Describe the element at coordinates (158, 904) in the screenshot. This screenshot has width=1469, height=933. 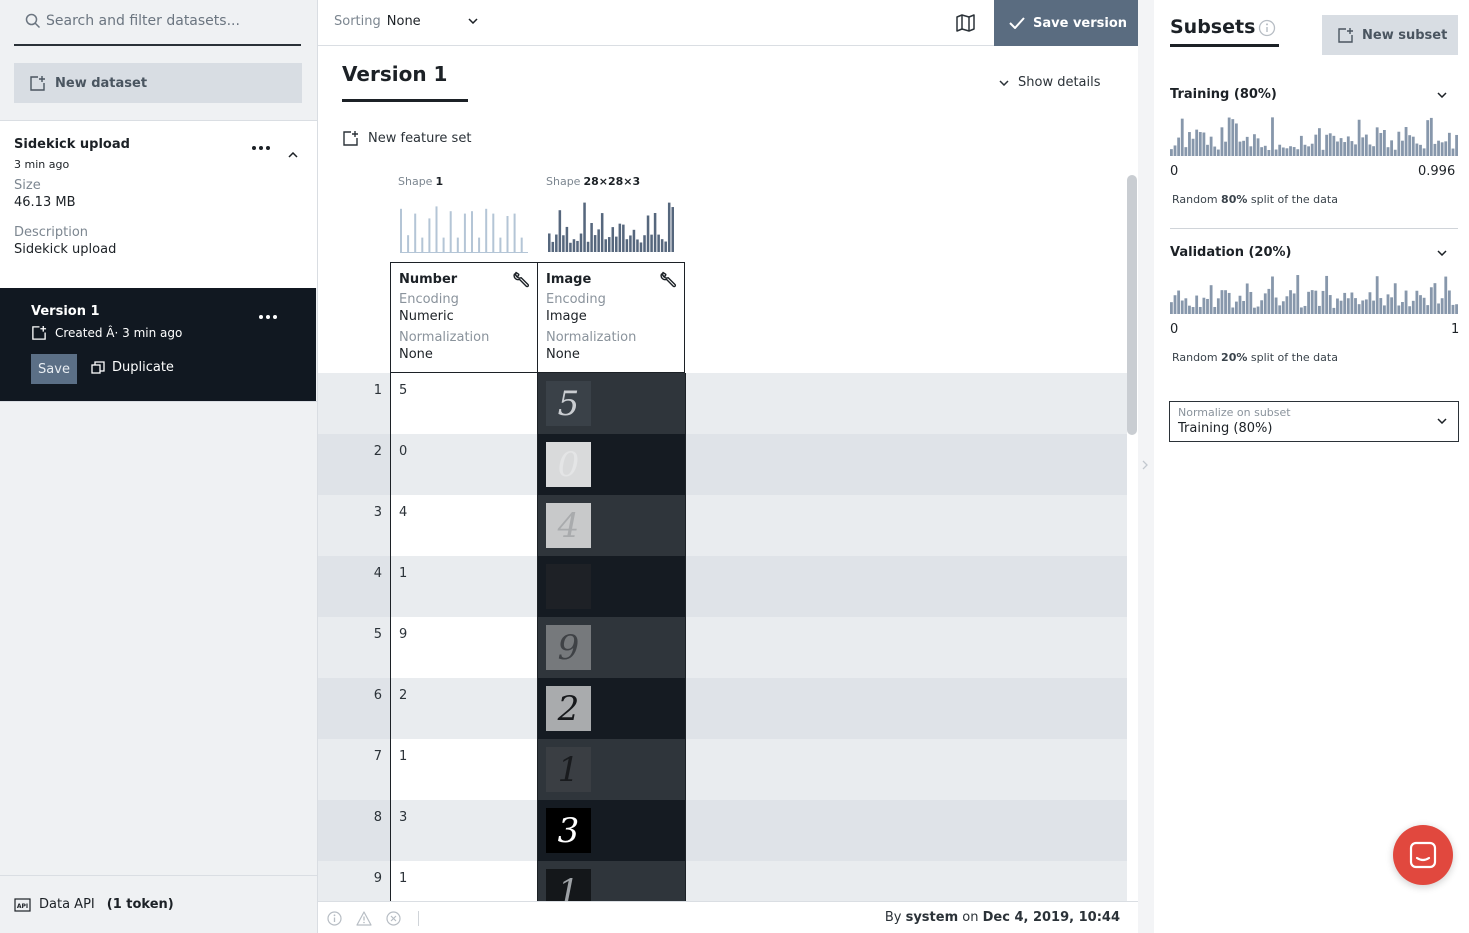
I see `data-api-link: API Data API (1 token)` at that location.